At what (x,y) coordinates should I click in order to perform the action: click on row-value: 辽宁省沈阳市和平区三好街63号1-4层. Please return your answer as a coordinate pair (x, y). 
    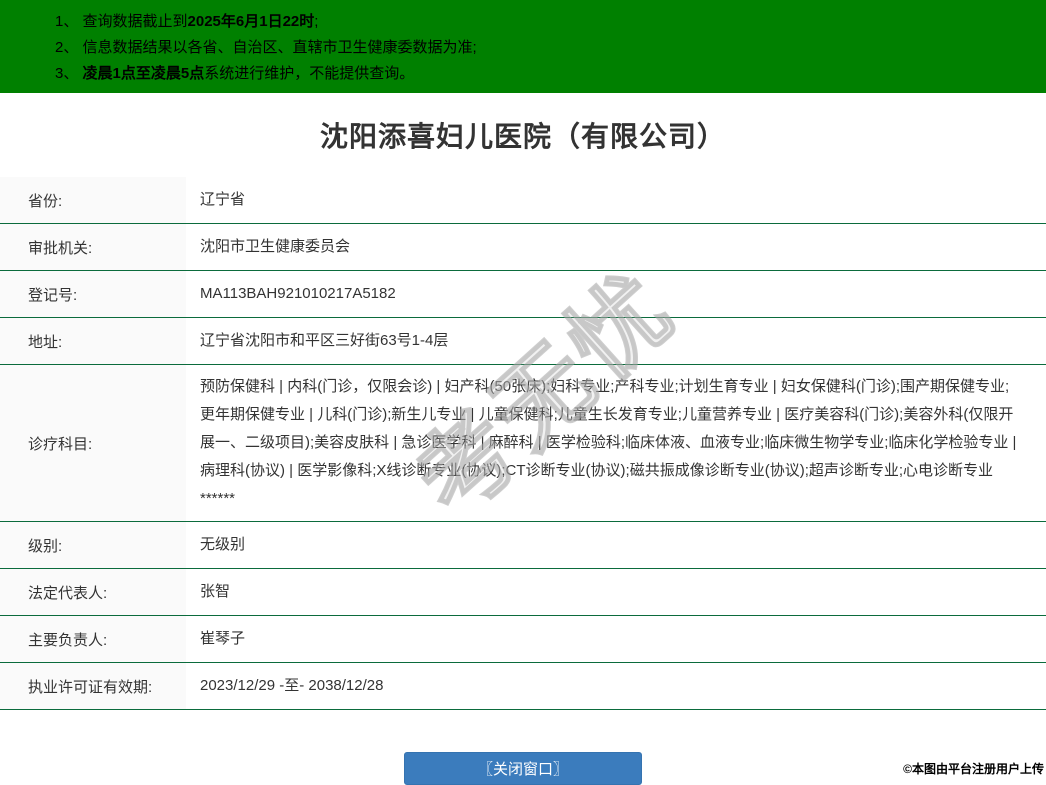
    Looking at the image, I should click on (324, 340).